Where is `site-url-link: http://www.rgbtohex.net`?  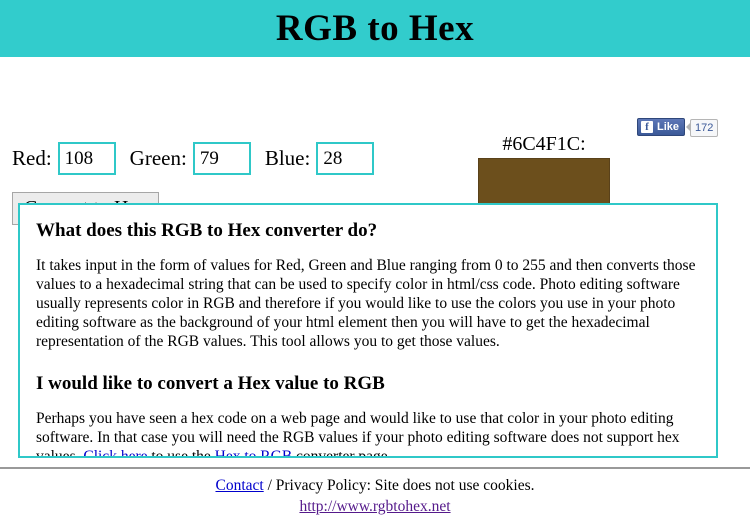
site-url-link: http://www.rgbtohex.net is located at coordinates (374, 506).